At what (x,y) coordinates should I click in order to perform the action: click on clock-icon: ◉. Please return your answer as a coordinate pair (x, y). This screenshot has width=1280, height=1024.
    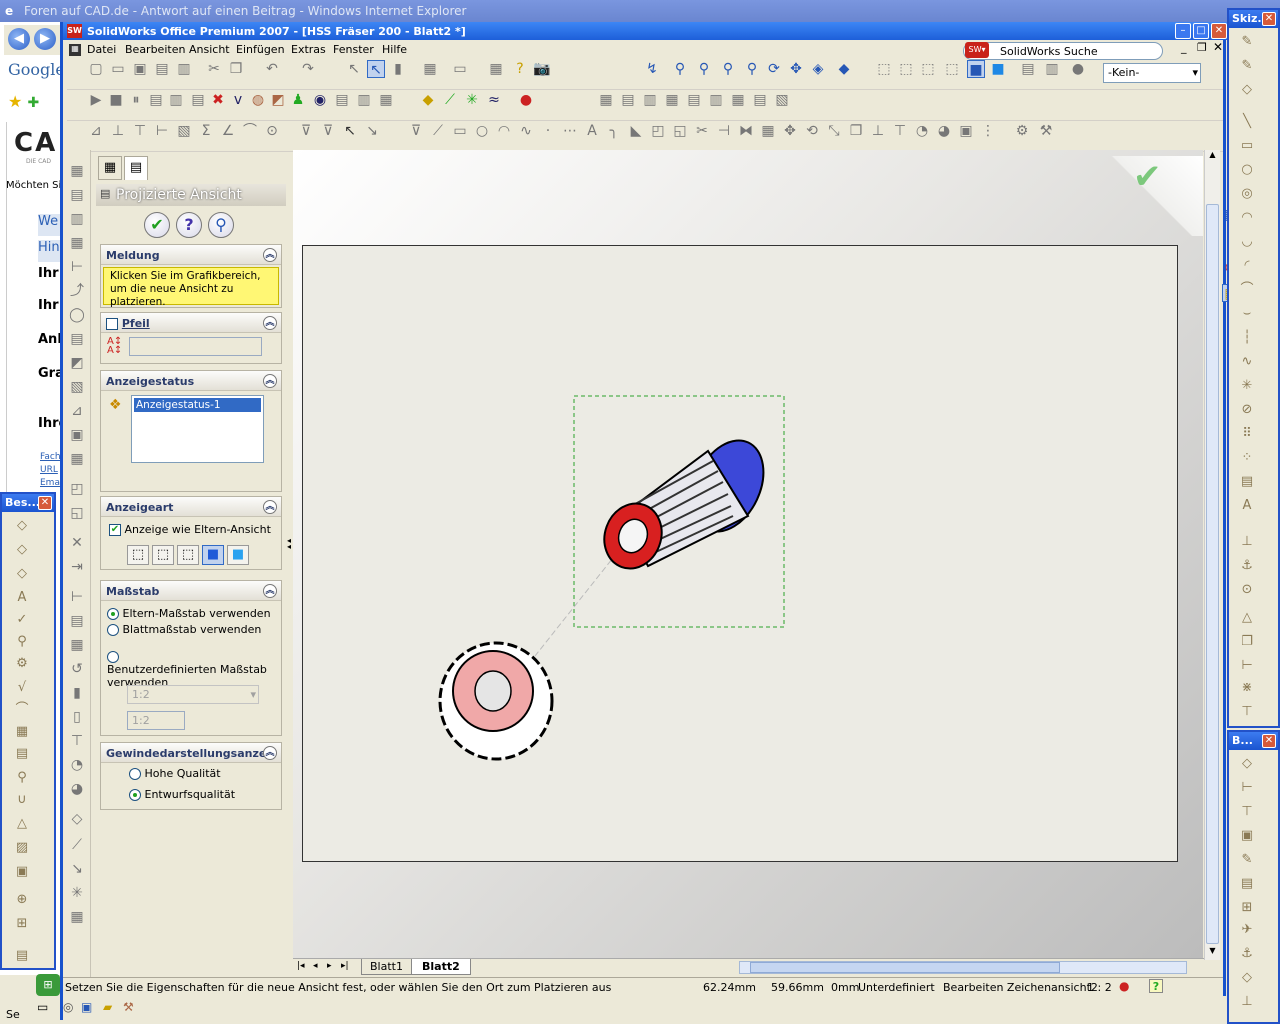
    Looking at the image, I should click on (320, 100).